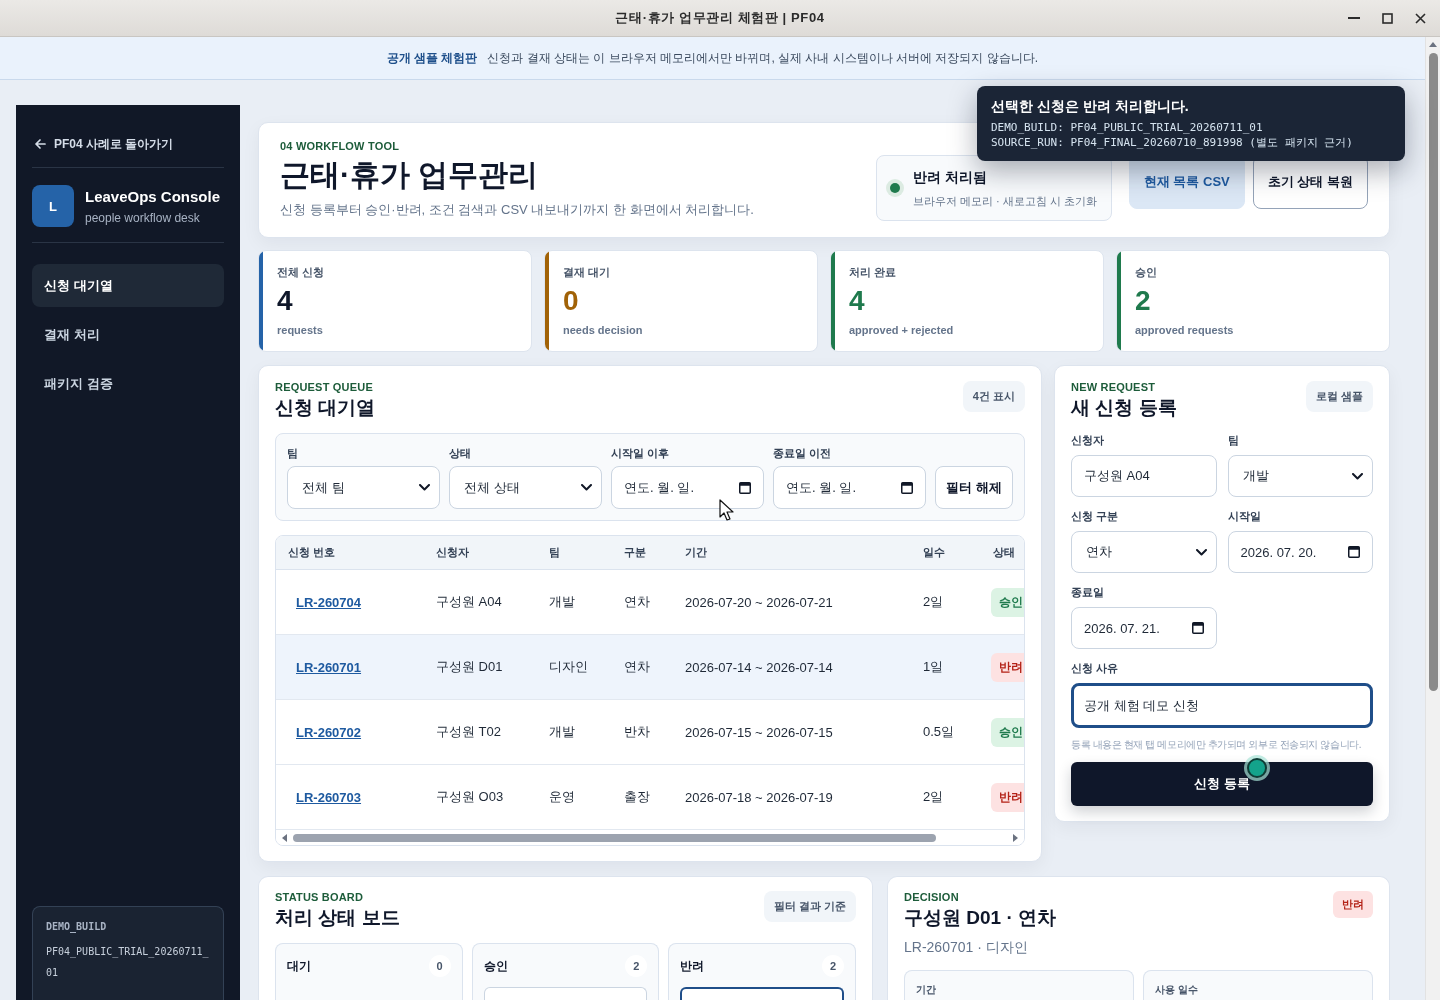 This screenshot has width=1440, height=1000. Describe the element at coordinates (692, 966) in the screenshot. I see `lane-title: 반려` at that location.